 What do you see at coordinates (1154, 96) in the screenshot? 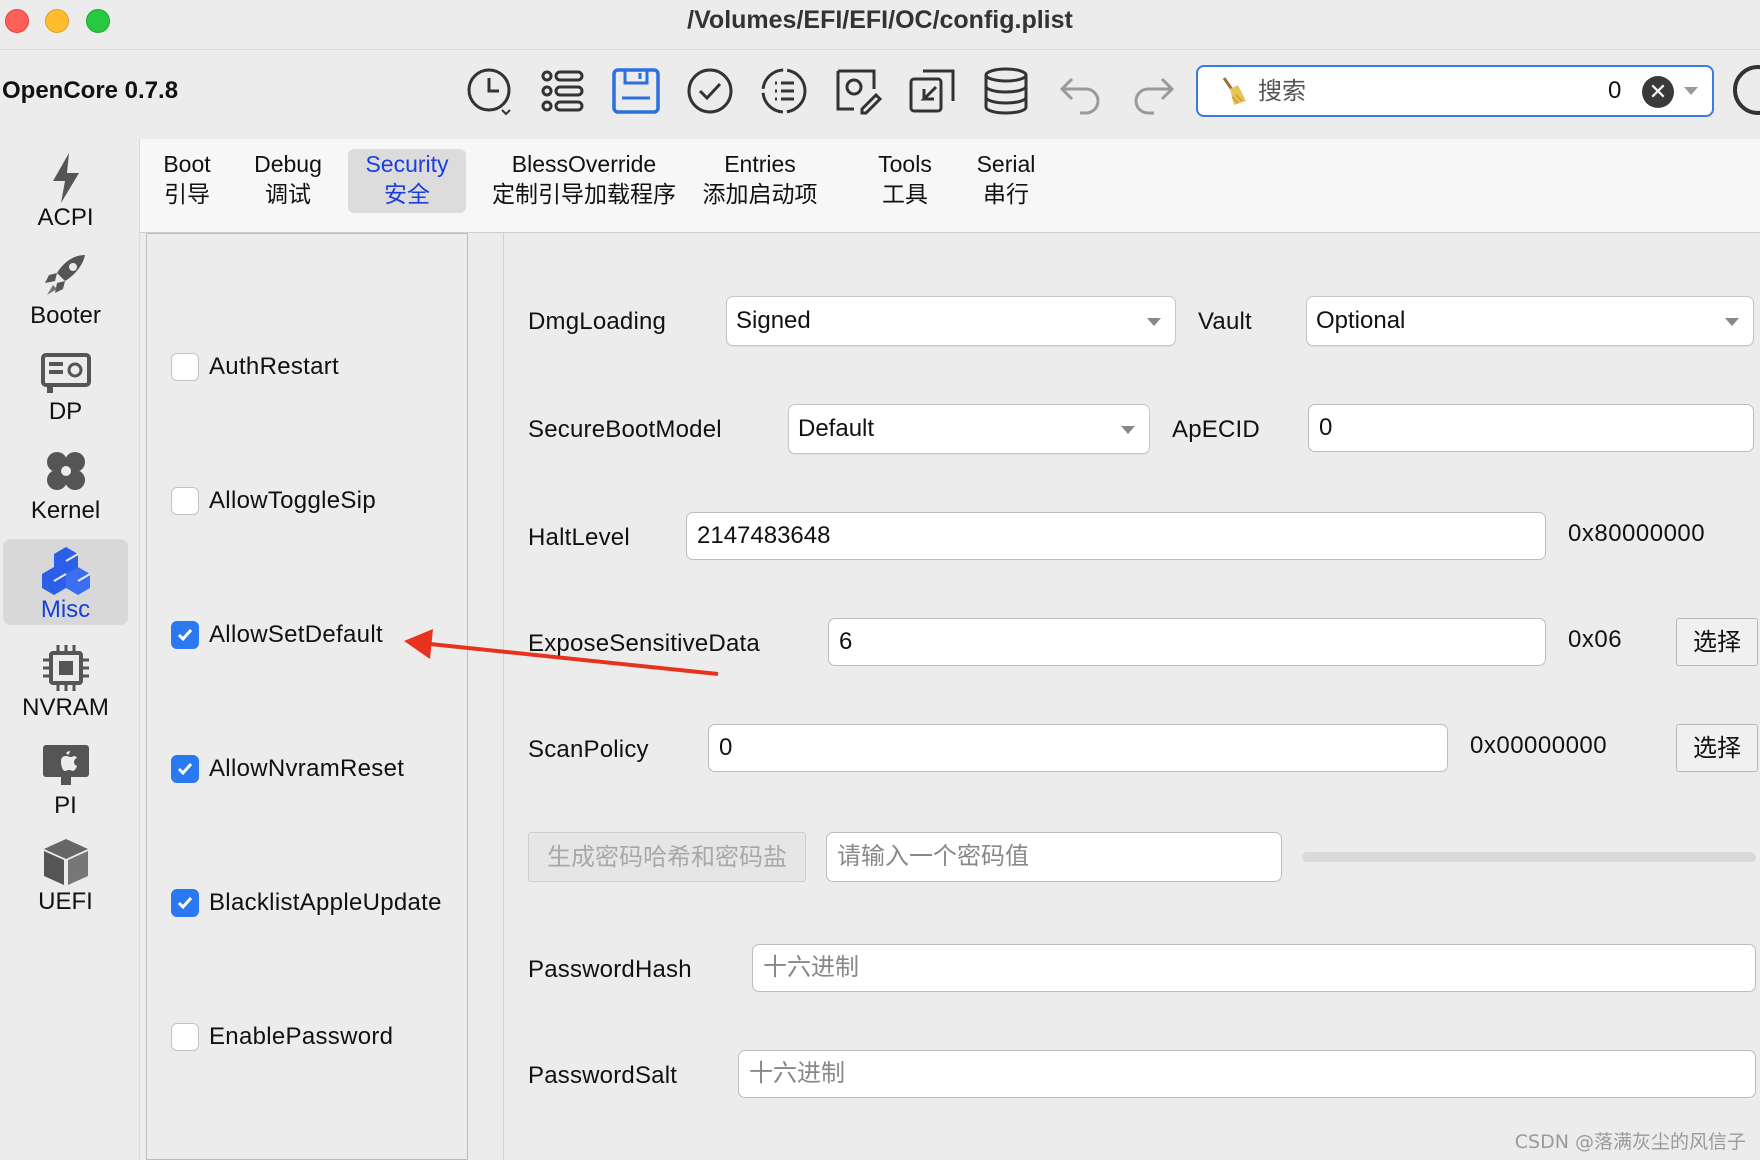
I see `redo-icon` at bounding box center [1154, 96].